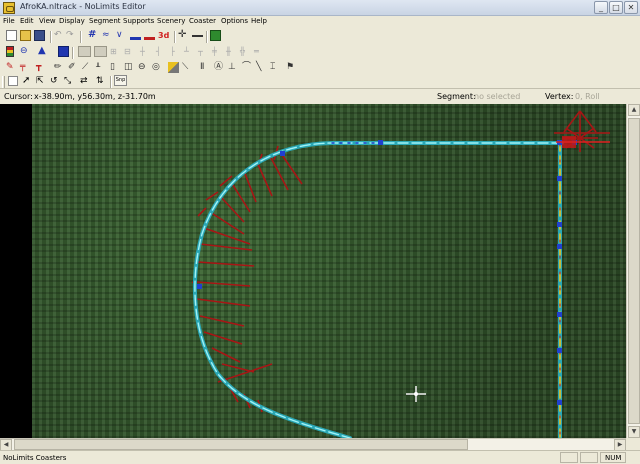 This screenshot has height=464, width=640. What do you see at coordinates (161, 51) in the screenshot?
I see `vertex-remove-icon: ┤` at bounding box center [161, 51].